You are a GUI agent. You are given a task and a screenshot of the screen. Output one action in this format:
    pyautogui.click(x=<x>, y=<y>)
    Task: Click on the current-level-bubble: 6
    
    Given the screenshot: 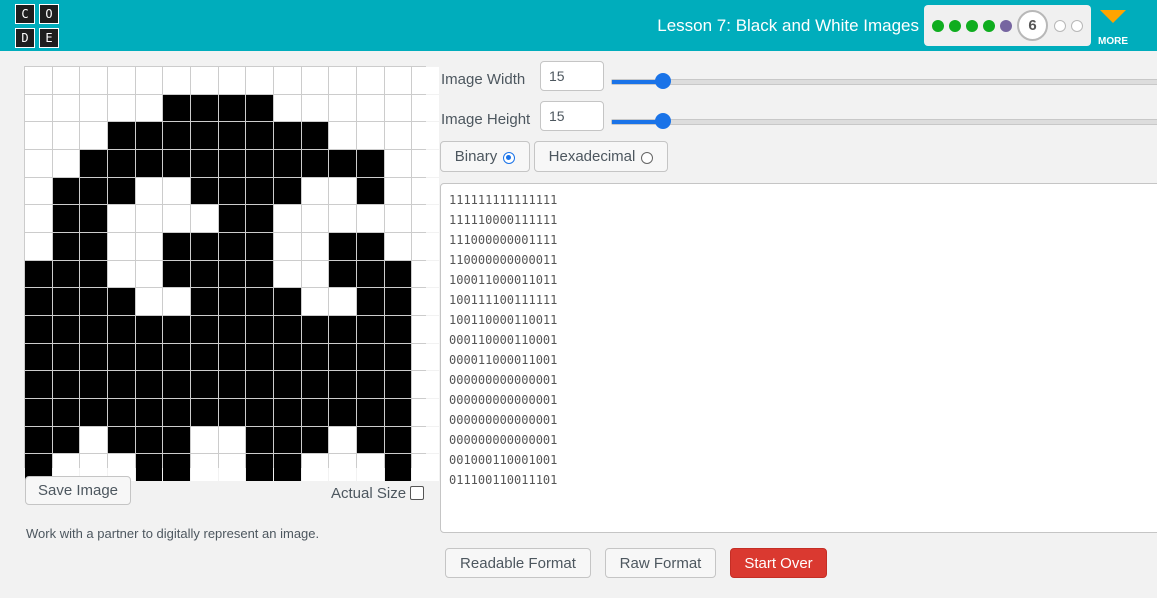 What is the action you would take?
    pyautogui.click(x=1032, y=25)
    